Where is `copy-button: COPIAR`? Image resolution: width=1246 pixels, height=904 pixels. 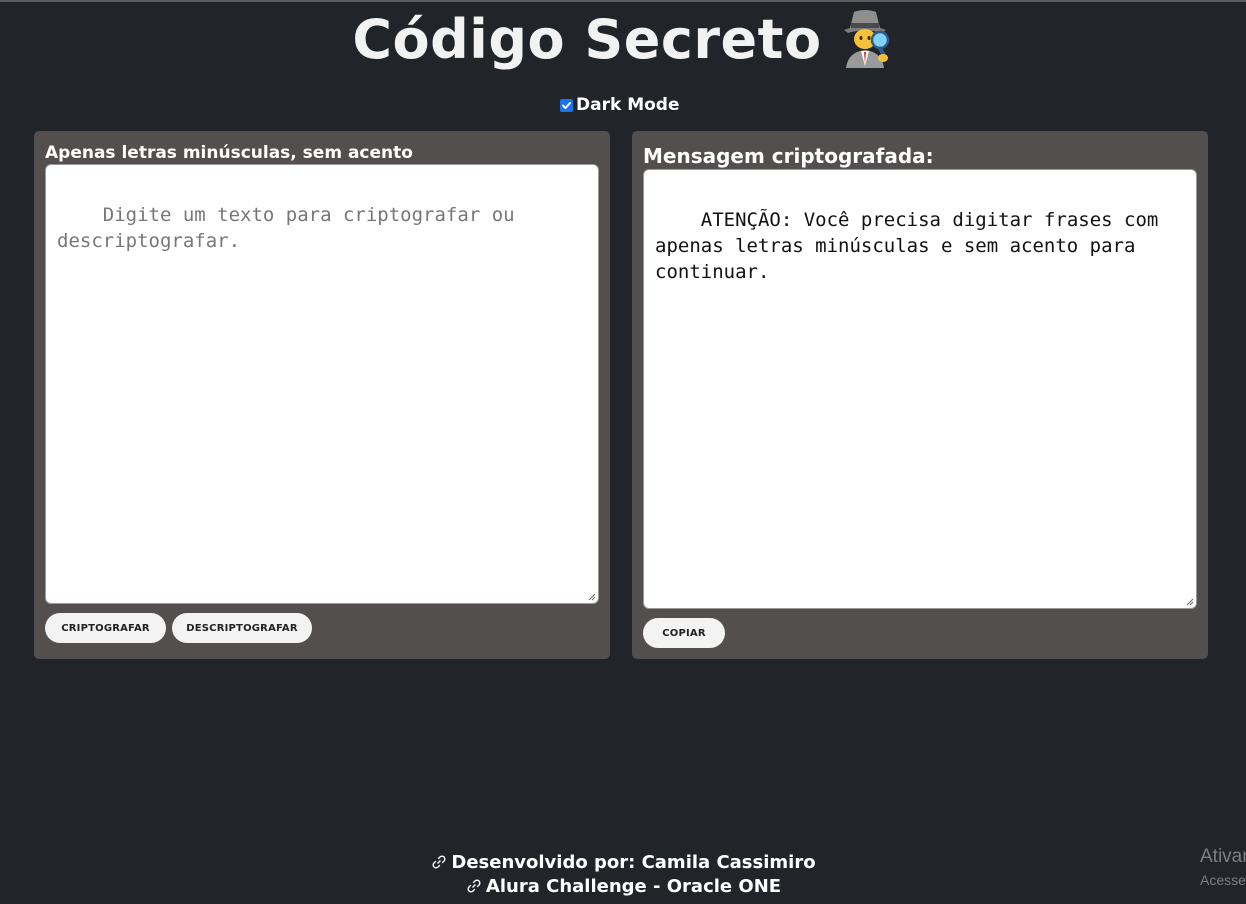
copy-button: COPIAR is located at coordinates (684, 633).